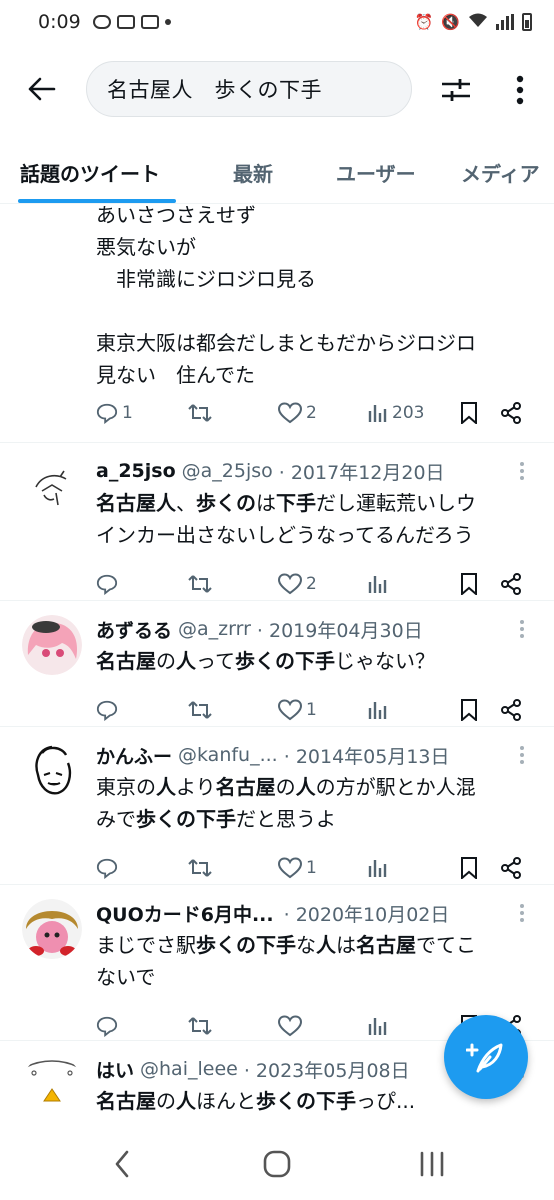 Image resolution: width=554 pixels, height=1200 pixels. I want to click on bookmark-icon, so click(469, 584).